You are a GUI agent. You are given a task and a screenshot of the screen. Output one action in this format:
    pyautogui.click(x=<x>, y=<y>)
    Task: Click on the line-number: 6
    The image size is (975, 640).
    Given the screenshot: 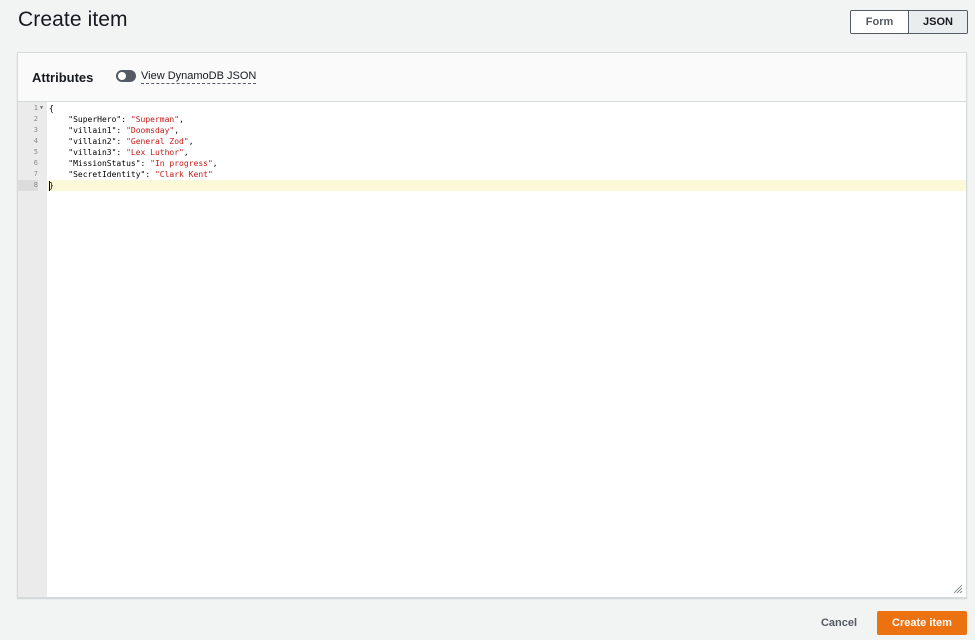 What is the action you would take?
    pyautogui.click(x=35, y=163)
    